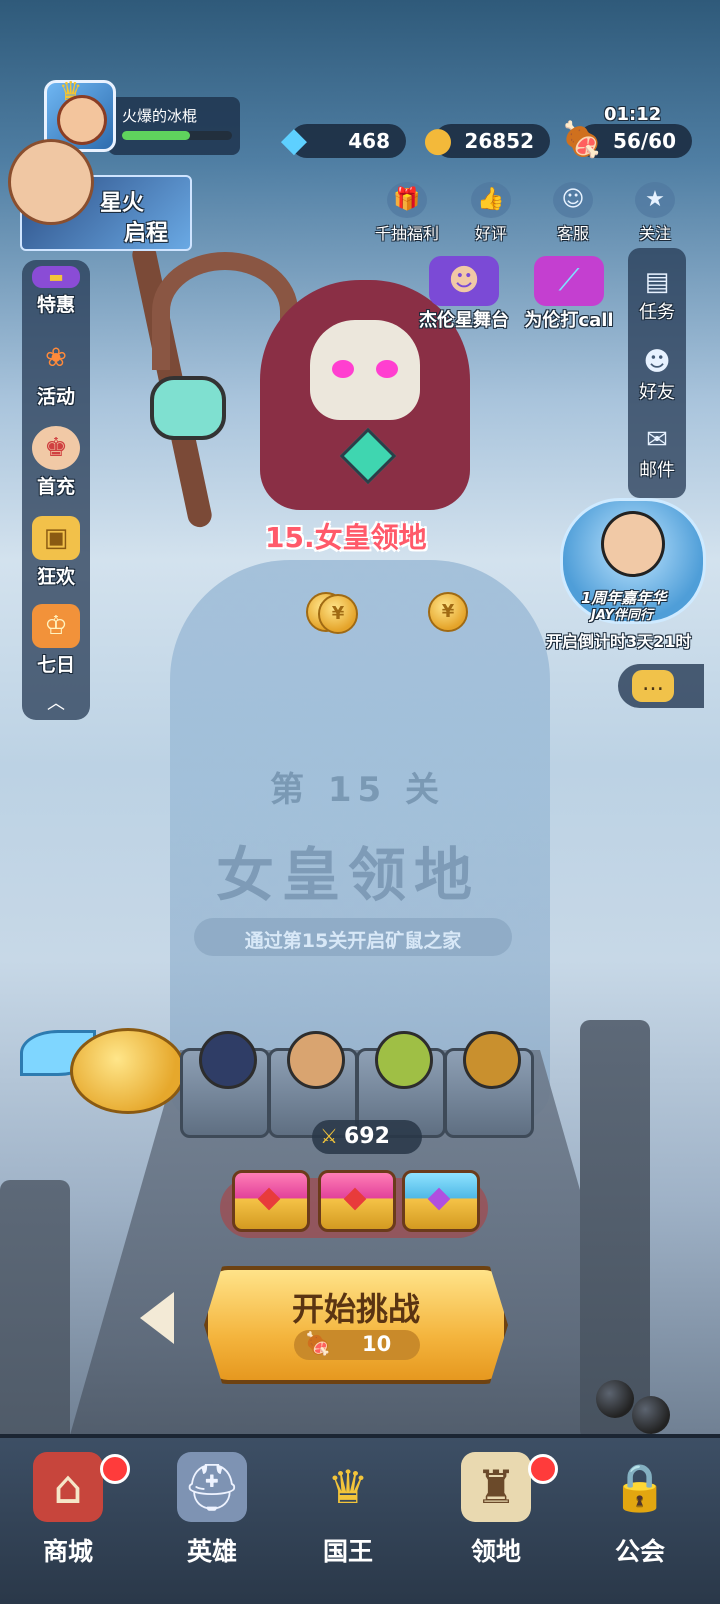 The width and height of the screenshot is (720, 1604). Describe the element at coordinates (657, 295) in the screenshot. I see `right-menu-item-tasks: ▤ 任务` at that location.